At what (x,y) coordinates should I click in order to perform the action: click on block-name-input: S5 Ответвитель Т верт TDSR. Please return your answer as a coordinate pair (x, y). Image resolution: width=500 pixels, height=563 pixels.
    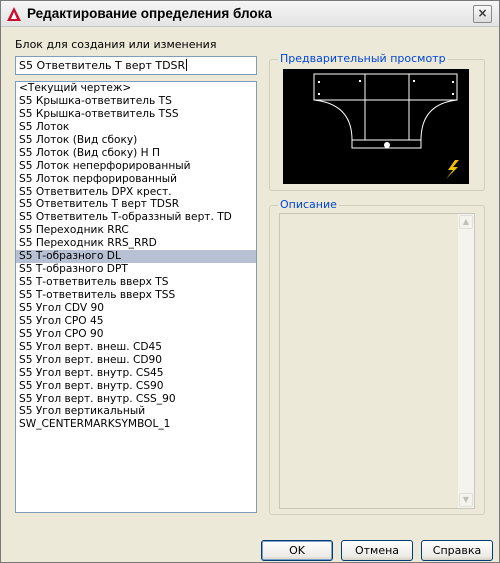
    Looking at the image, I should click on (136, 65).